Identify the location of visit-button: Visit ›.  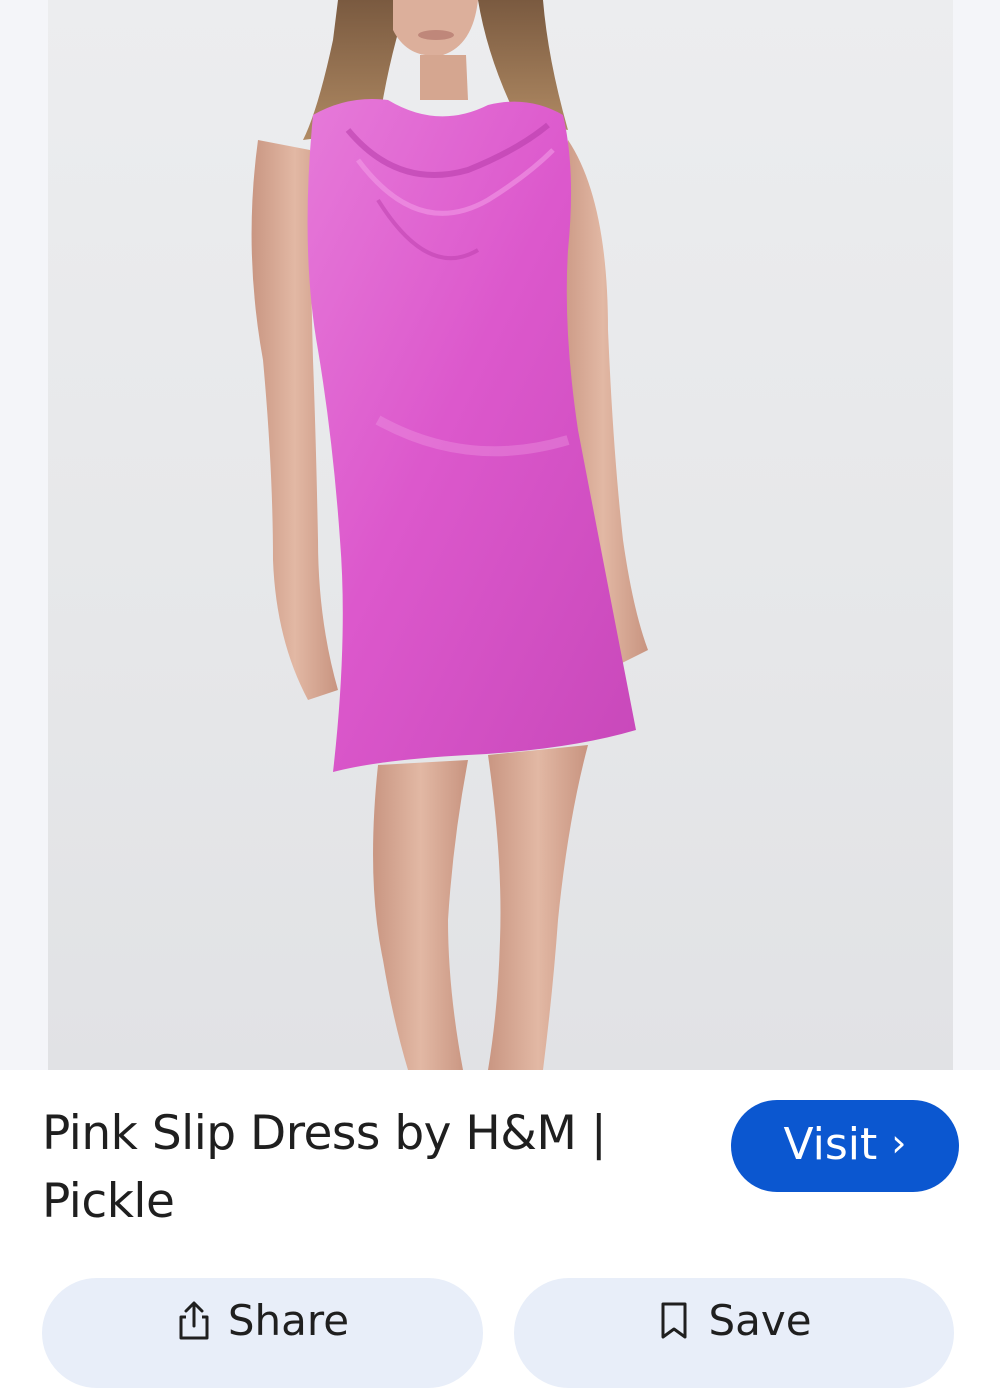
(845, 1146).